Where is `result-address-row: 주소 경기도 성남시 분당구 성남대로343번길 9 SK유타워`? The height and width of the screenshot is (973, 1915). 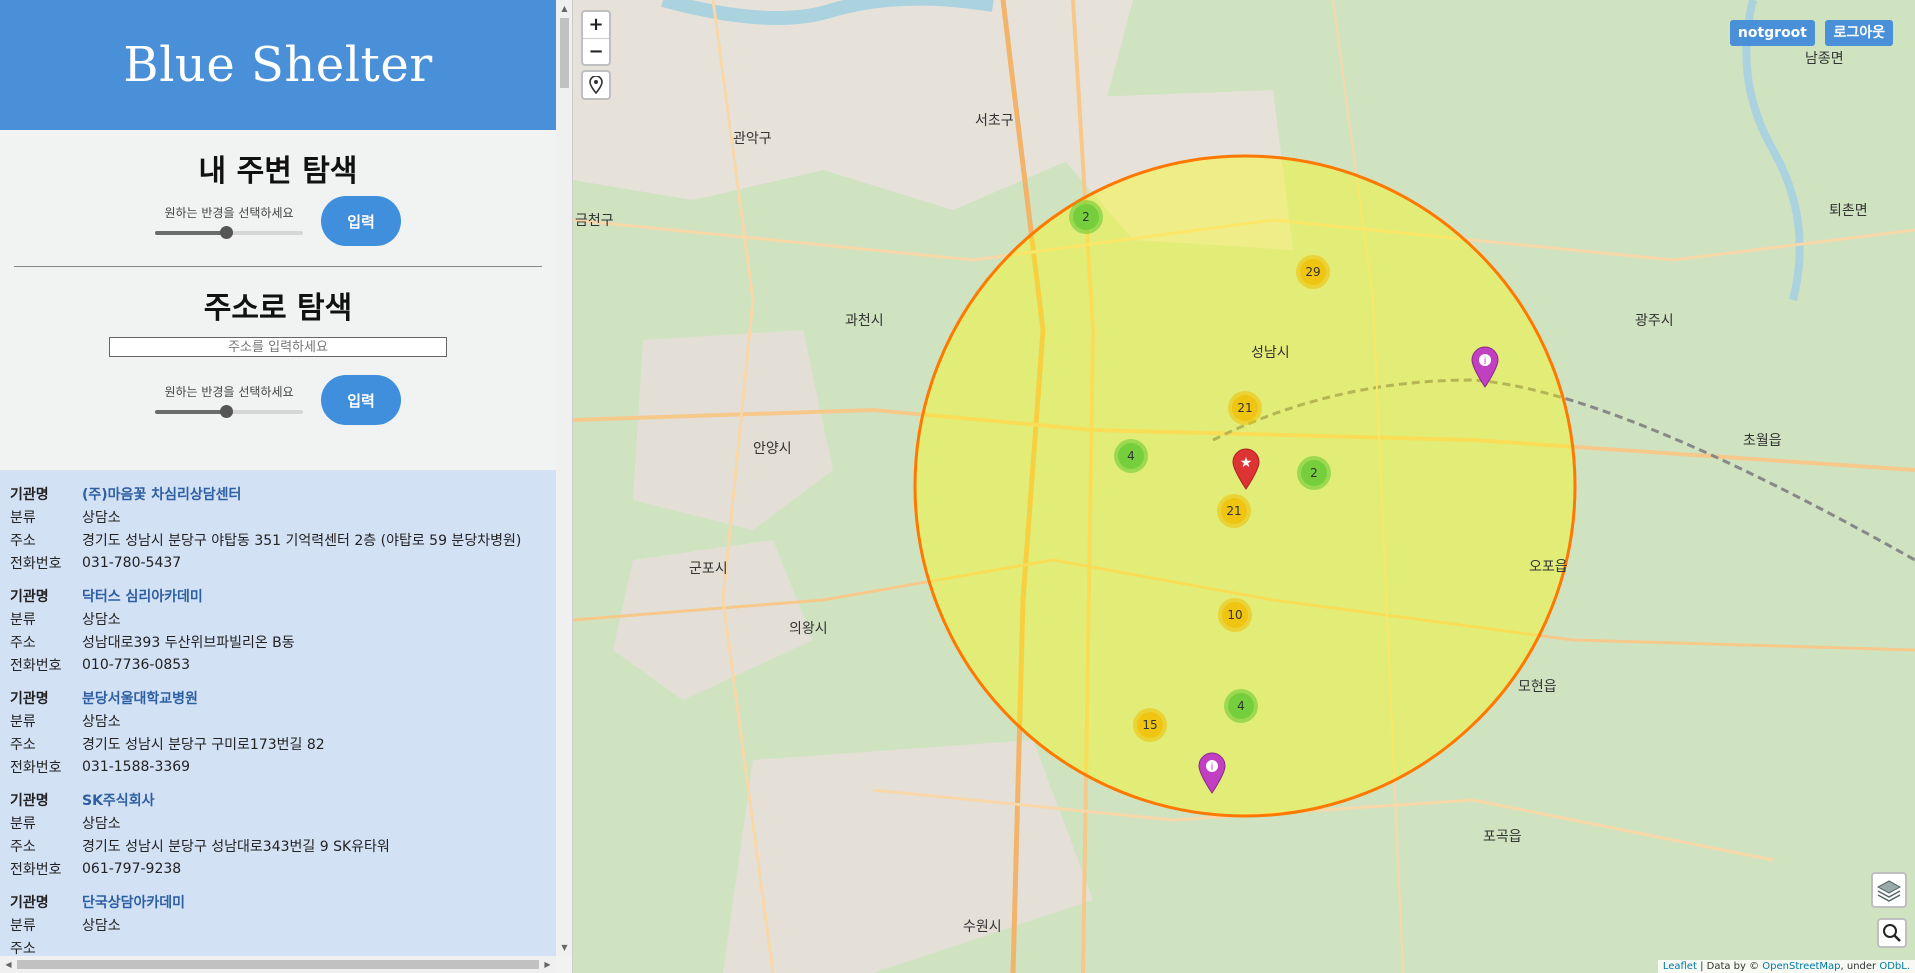
result-address-row: 주소 경기도 성남시 분당구 성남대로343번길 9 SK유타워 is located at coordinates (278, 845).